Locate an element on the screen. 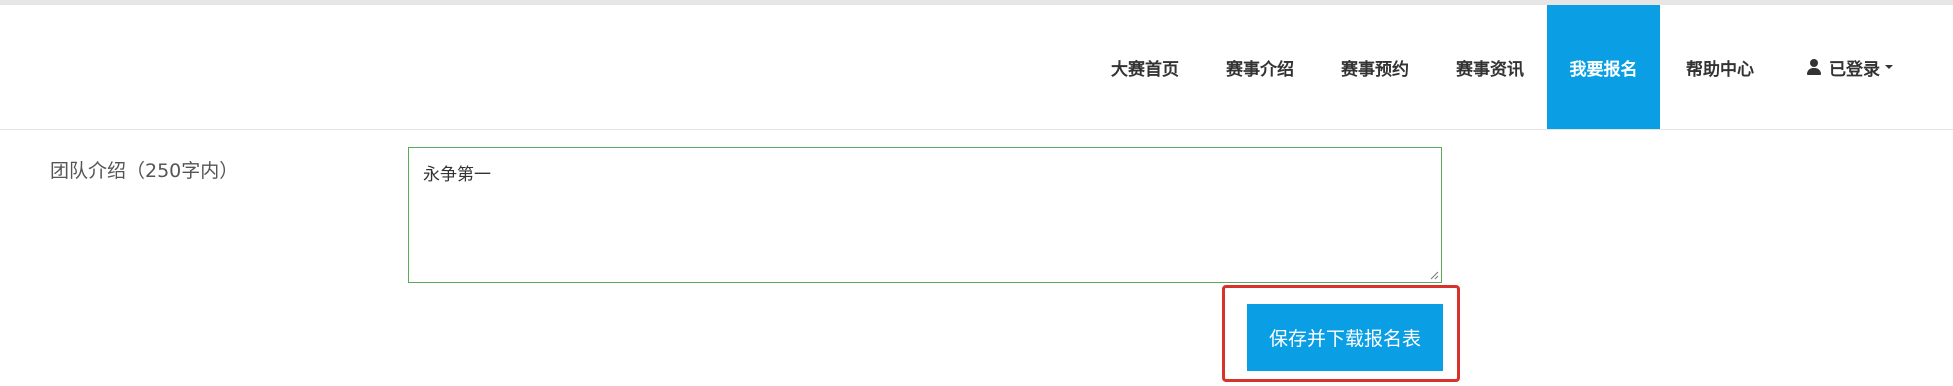  nav-item-reservation: 赛事预约 is located at coordinates (1375, 67).